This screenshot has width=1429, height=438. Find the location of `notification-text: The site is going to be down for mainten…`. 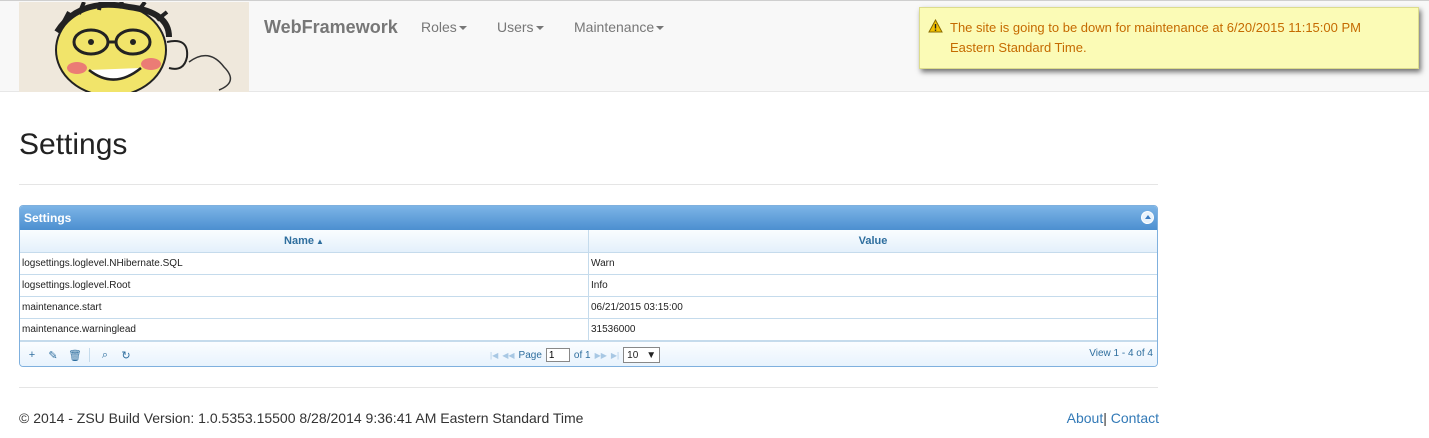

notification-text: The site is going to be down for mainten… is located at coordinates (1155, 37).